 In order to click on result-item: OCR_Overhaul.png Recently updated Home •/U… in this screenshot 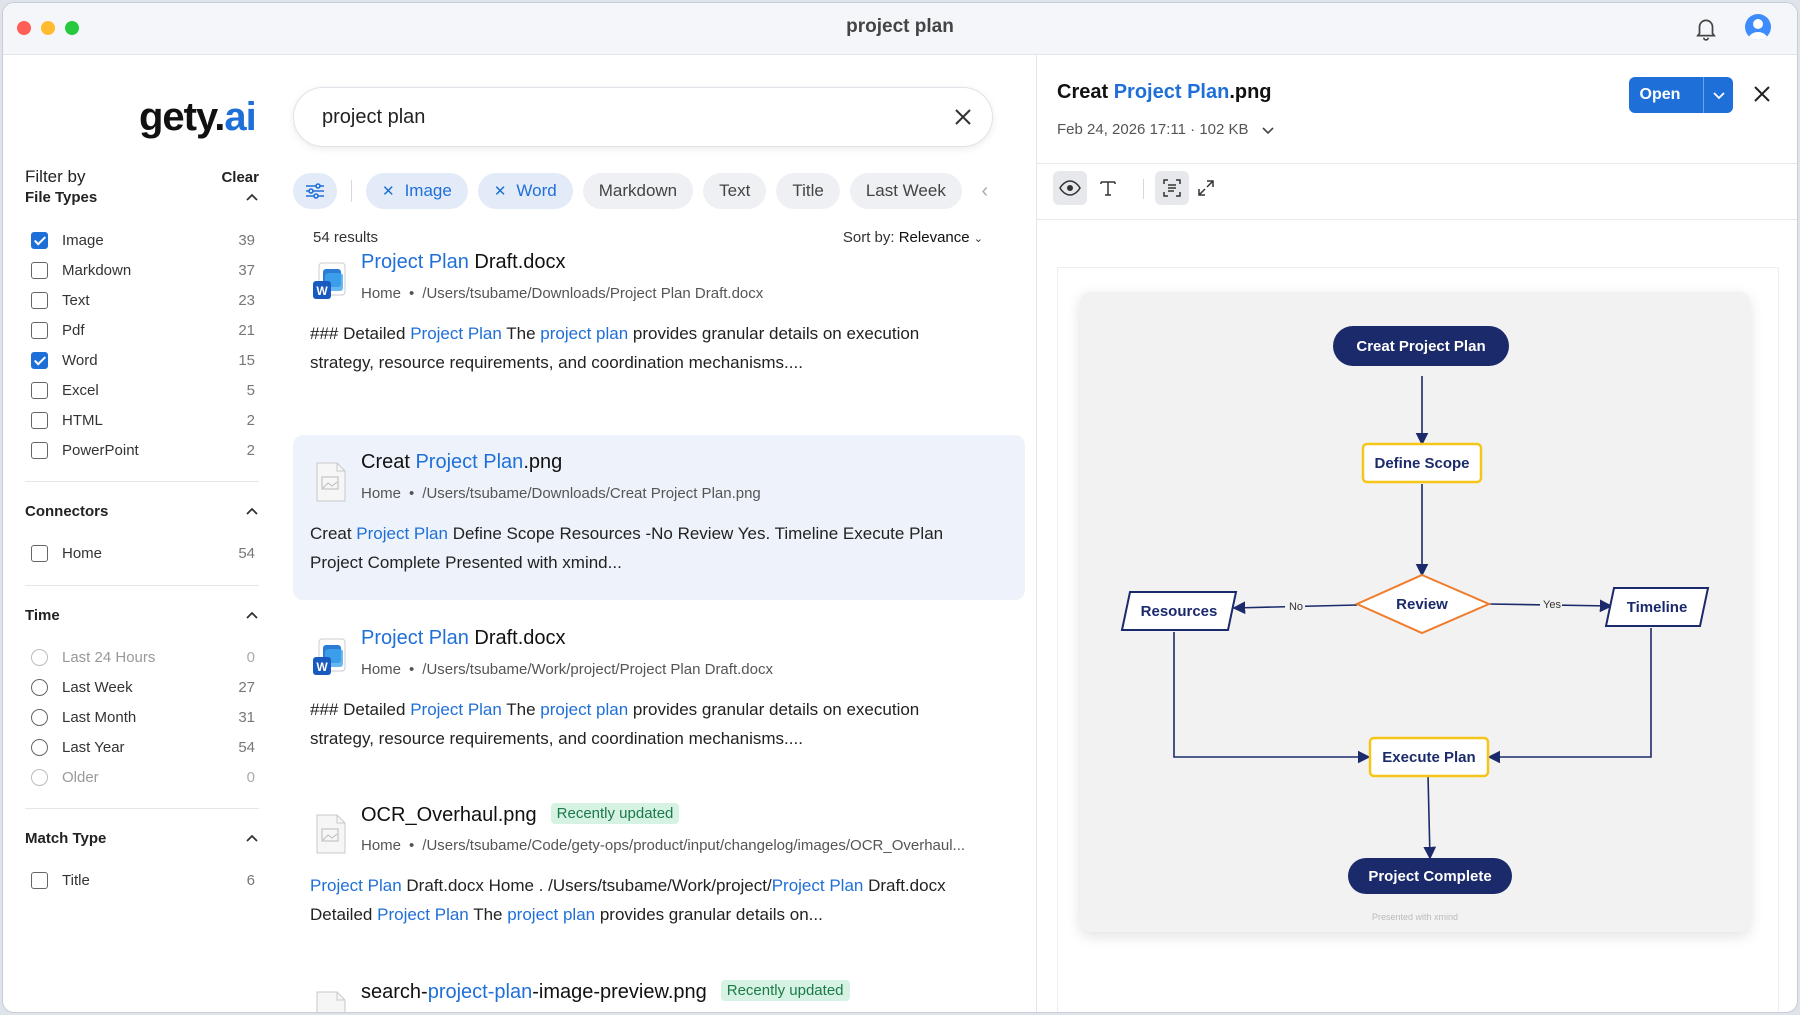, I will do `click(659, 862)`.